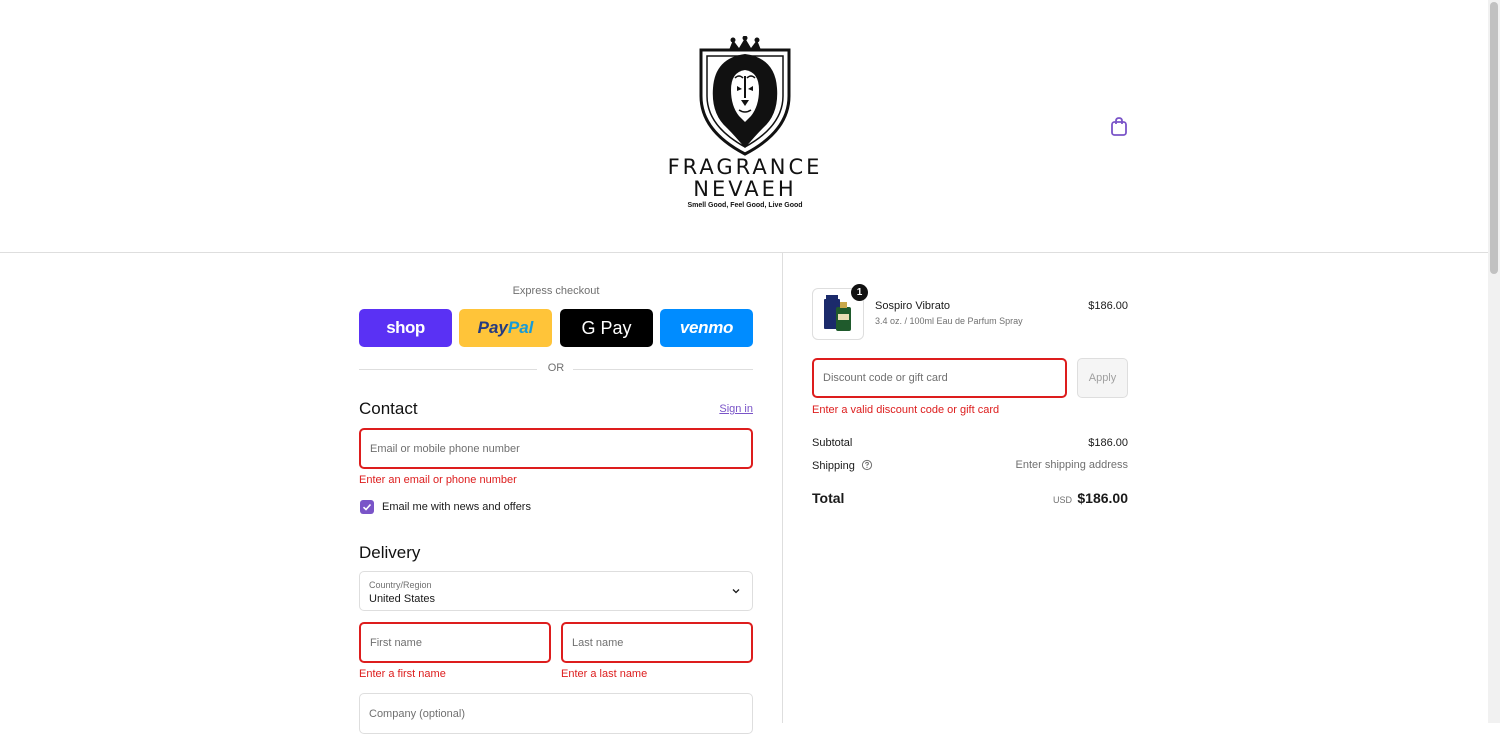  What do you see at coordinates (1494, 138) in the screenshot?
I see `scrollbar-thumb` at bounding box center [1494, 138].